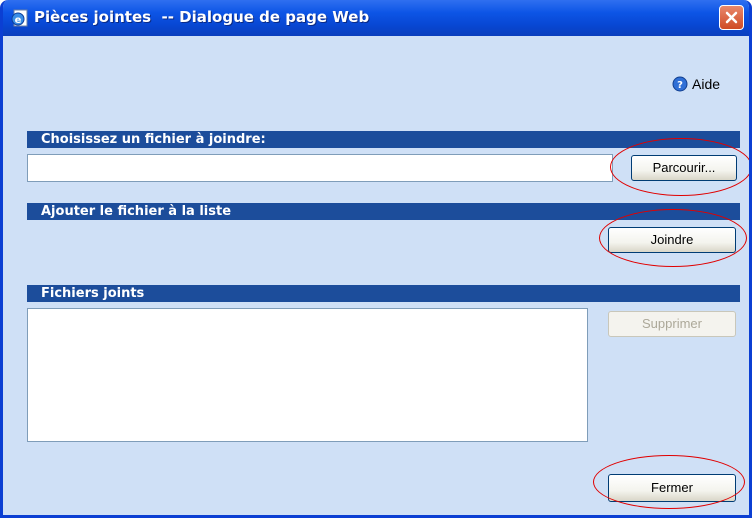 This screenshot has width=752, height=518. I want to click on help-icon: ?, so click(680, 84).